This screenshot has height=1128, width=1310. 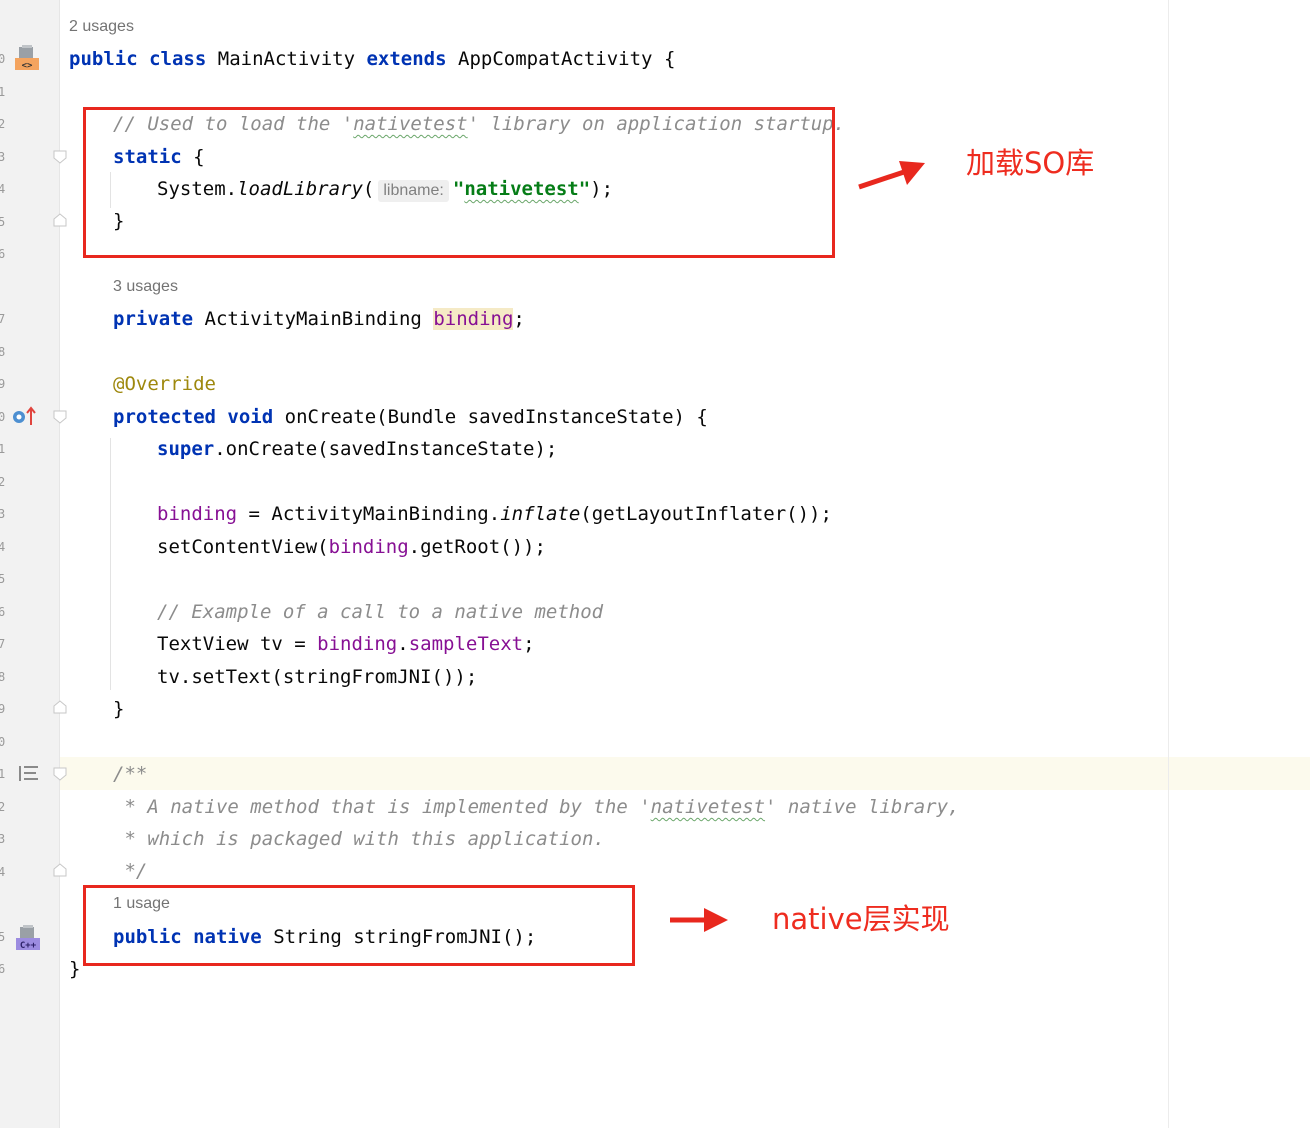 What do you see at coordinates (708, 807) in the screenshot?
I see `comment-lib-name: nativetest` at bounding box center [708, 807].